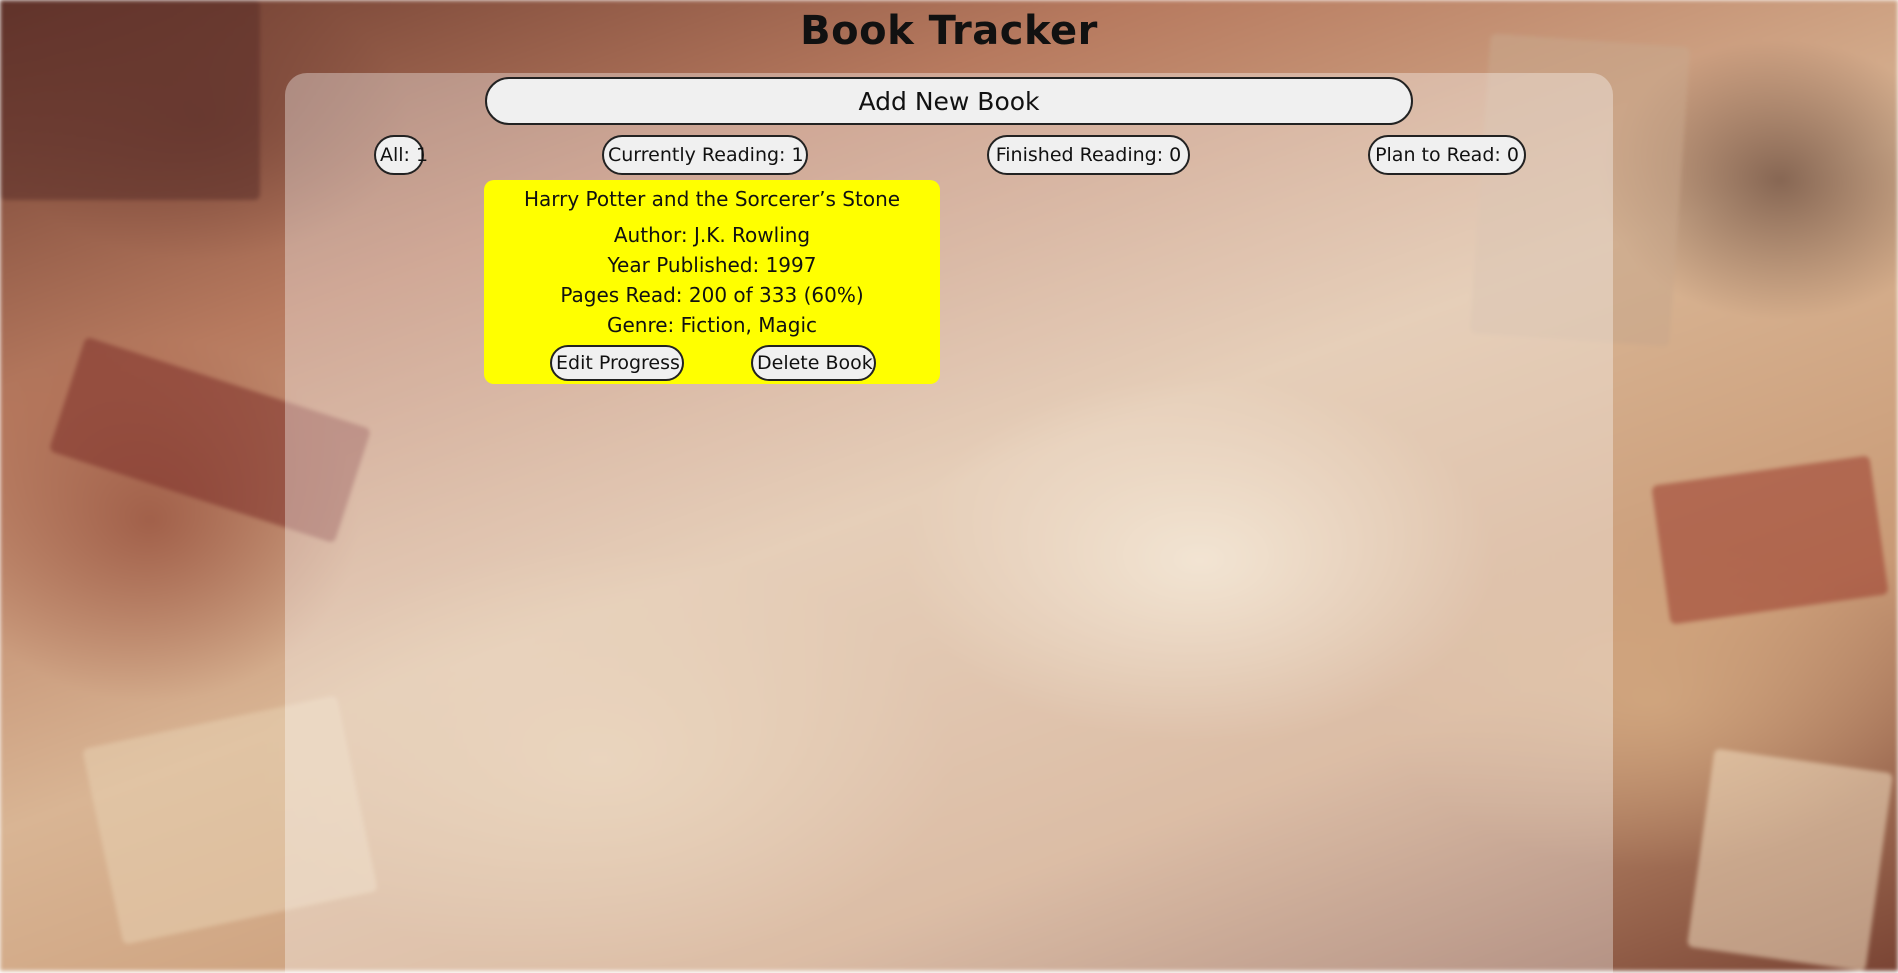 The width and height of the screenshot is (1898, 973). Describe the element at coordinates (949, 31) in the screenshot. I see `page-title: Book Tracker` at that location.